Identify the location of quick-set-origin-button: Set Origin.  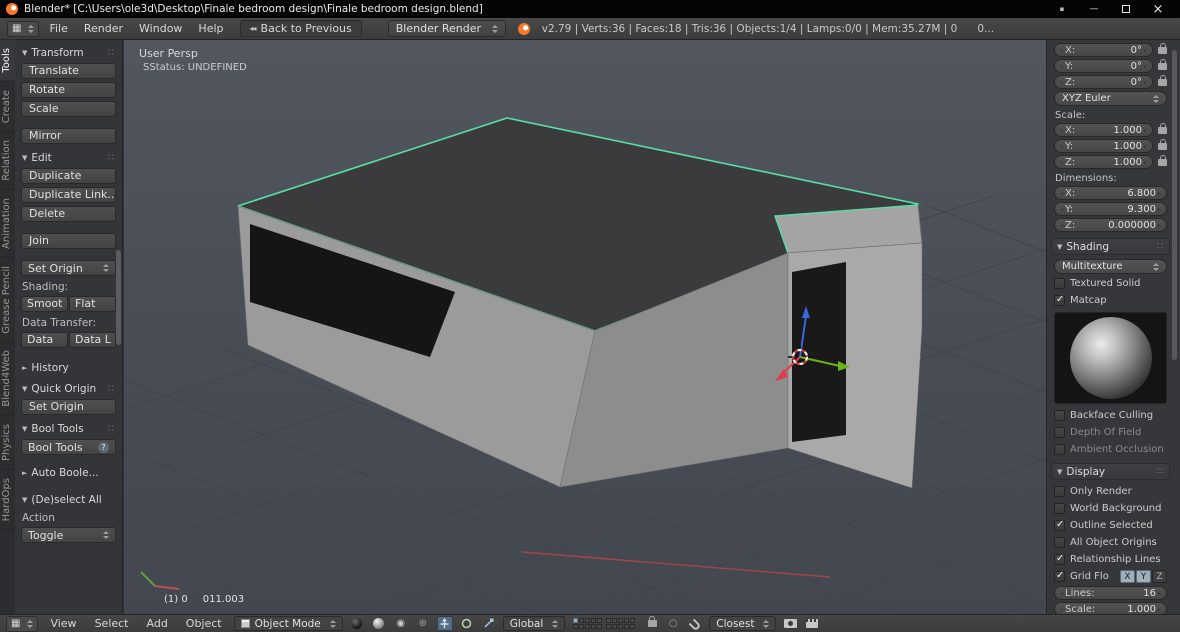
(68, 407).